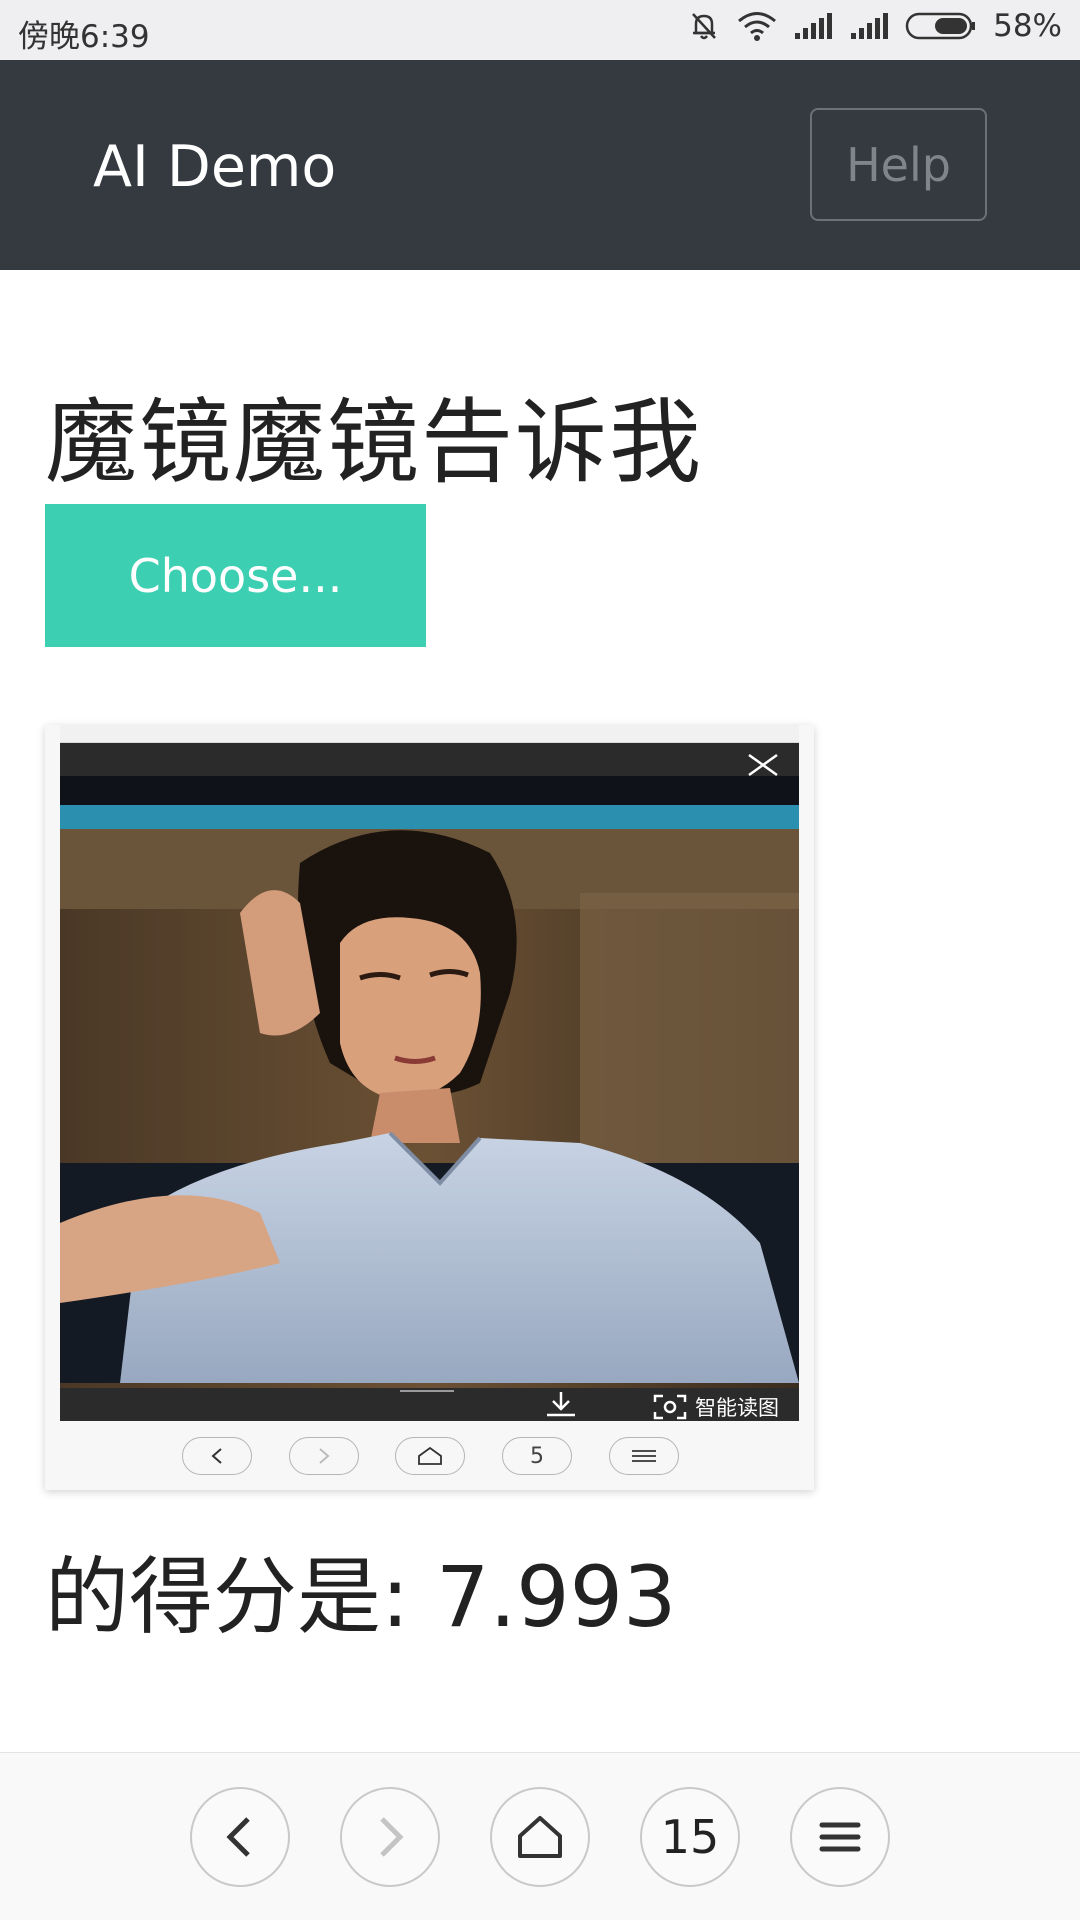  Describe the element at coordinates (429, 1404) in the screenshot. I see `photo-bottom-bar: 智能读图` at that location.